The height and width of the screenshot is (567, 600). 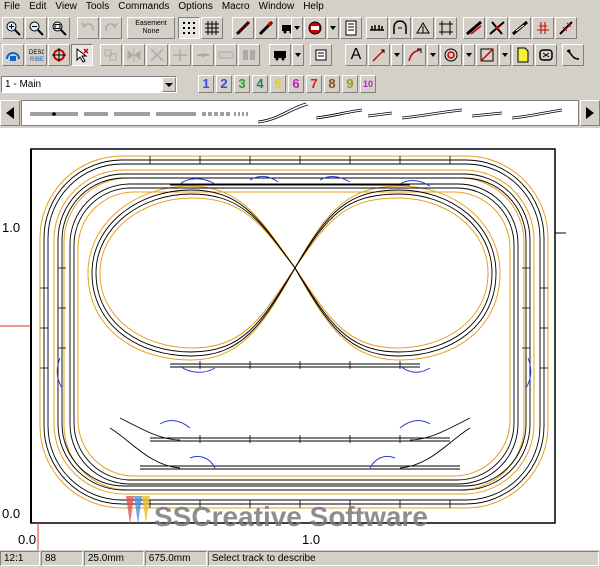 What do you see at coordinates (189, 28) in the screenshot?
I see `snap-grid-button` at bounding box center [189, 28].